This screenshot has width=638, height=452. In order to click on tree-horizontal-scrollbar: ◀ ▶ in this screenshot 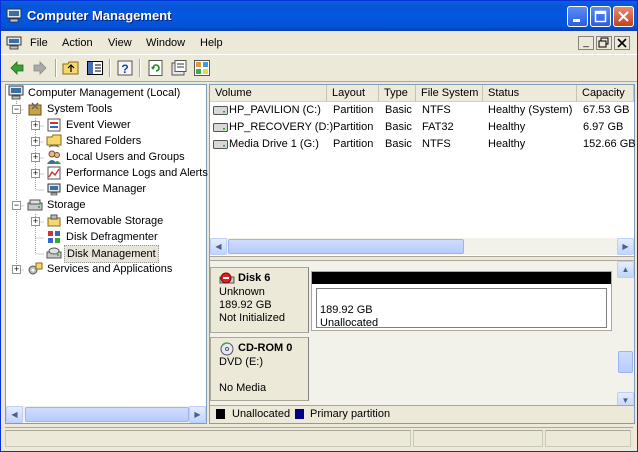, I will do `click(106, 414)`.